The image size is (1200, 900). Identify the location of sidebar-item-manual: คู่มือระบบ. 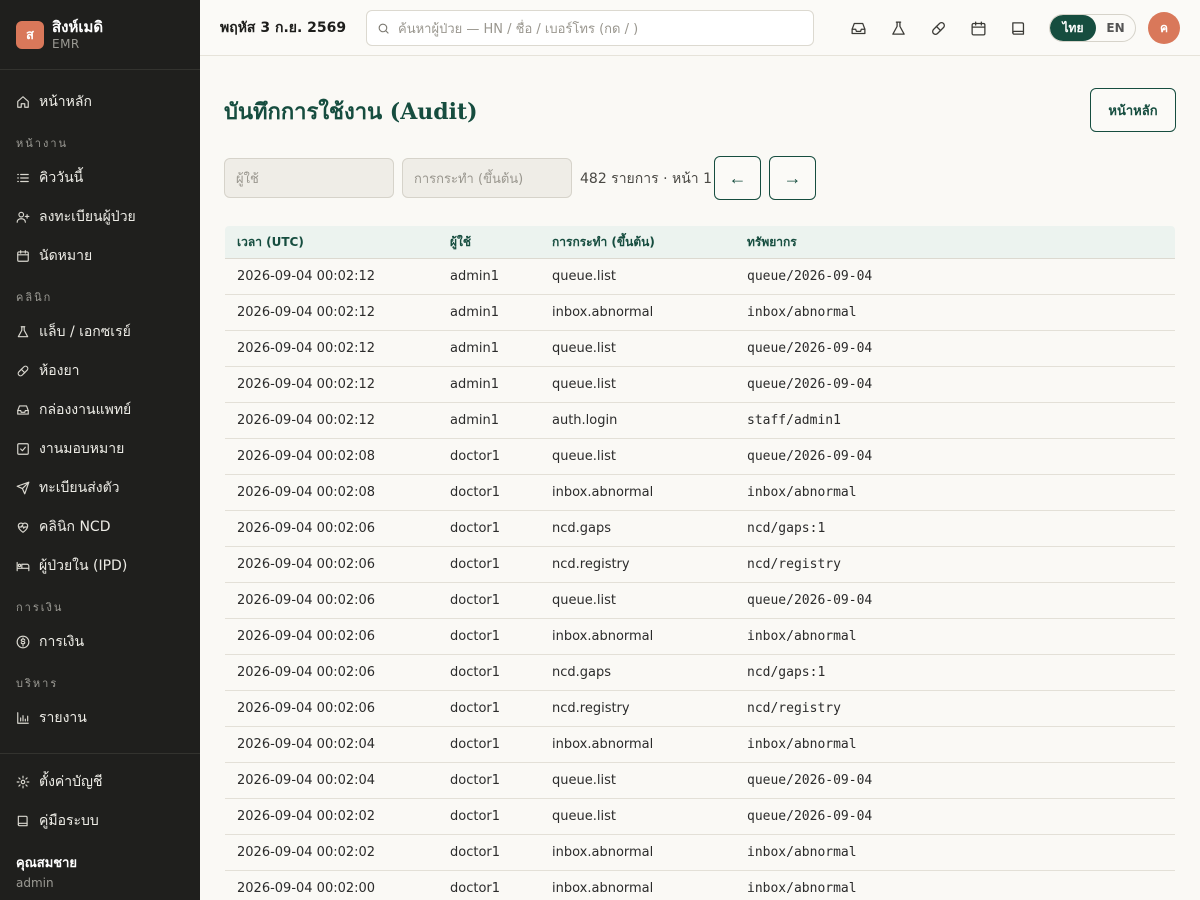
(100, 820).